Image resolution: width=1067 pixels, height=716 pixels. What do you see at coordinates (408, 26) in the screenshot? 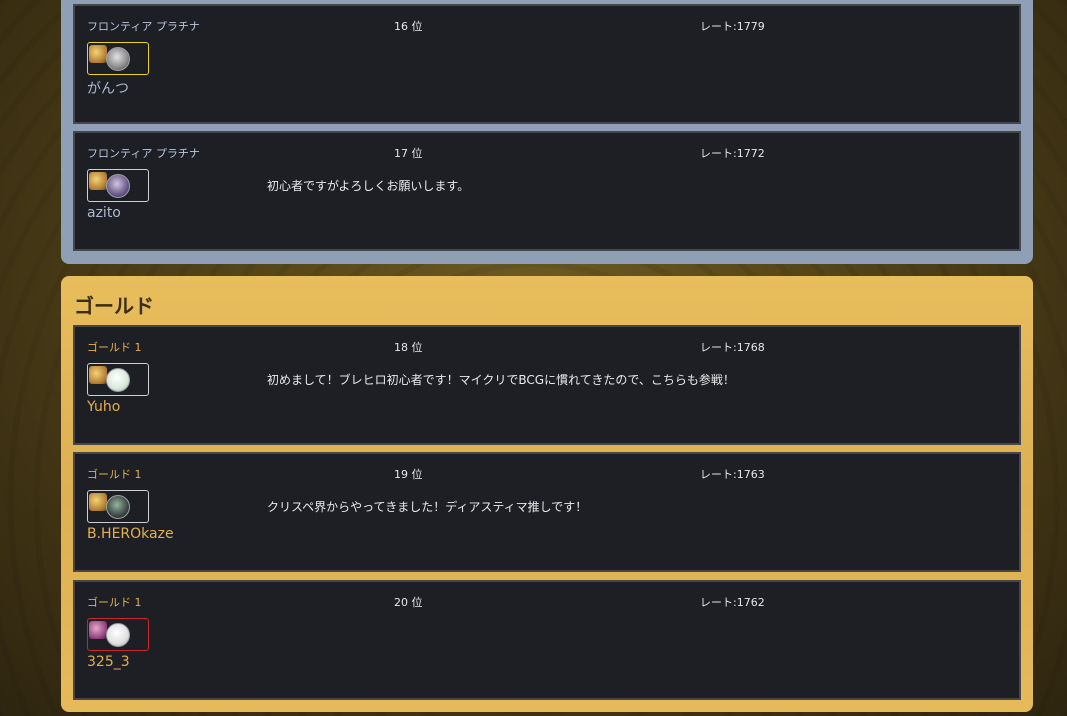
I see `ranking-position: 16 位` at bounding box center [408, 26].